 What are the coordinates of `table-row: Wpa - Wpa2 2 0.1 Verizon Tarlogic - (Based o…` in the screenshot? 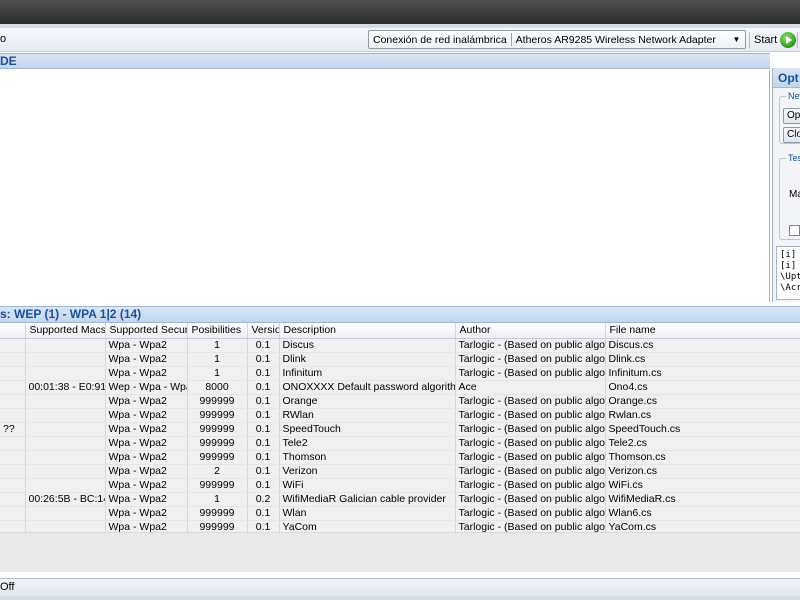 It's located at (400, 471).